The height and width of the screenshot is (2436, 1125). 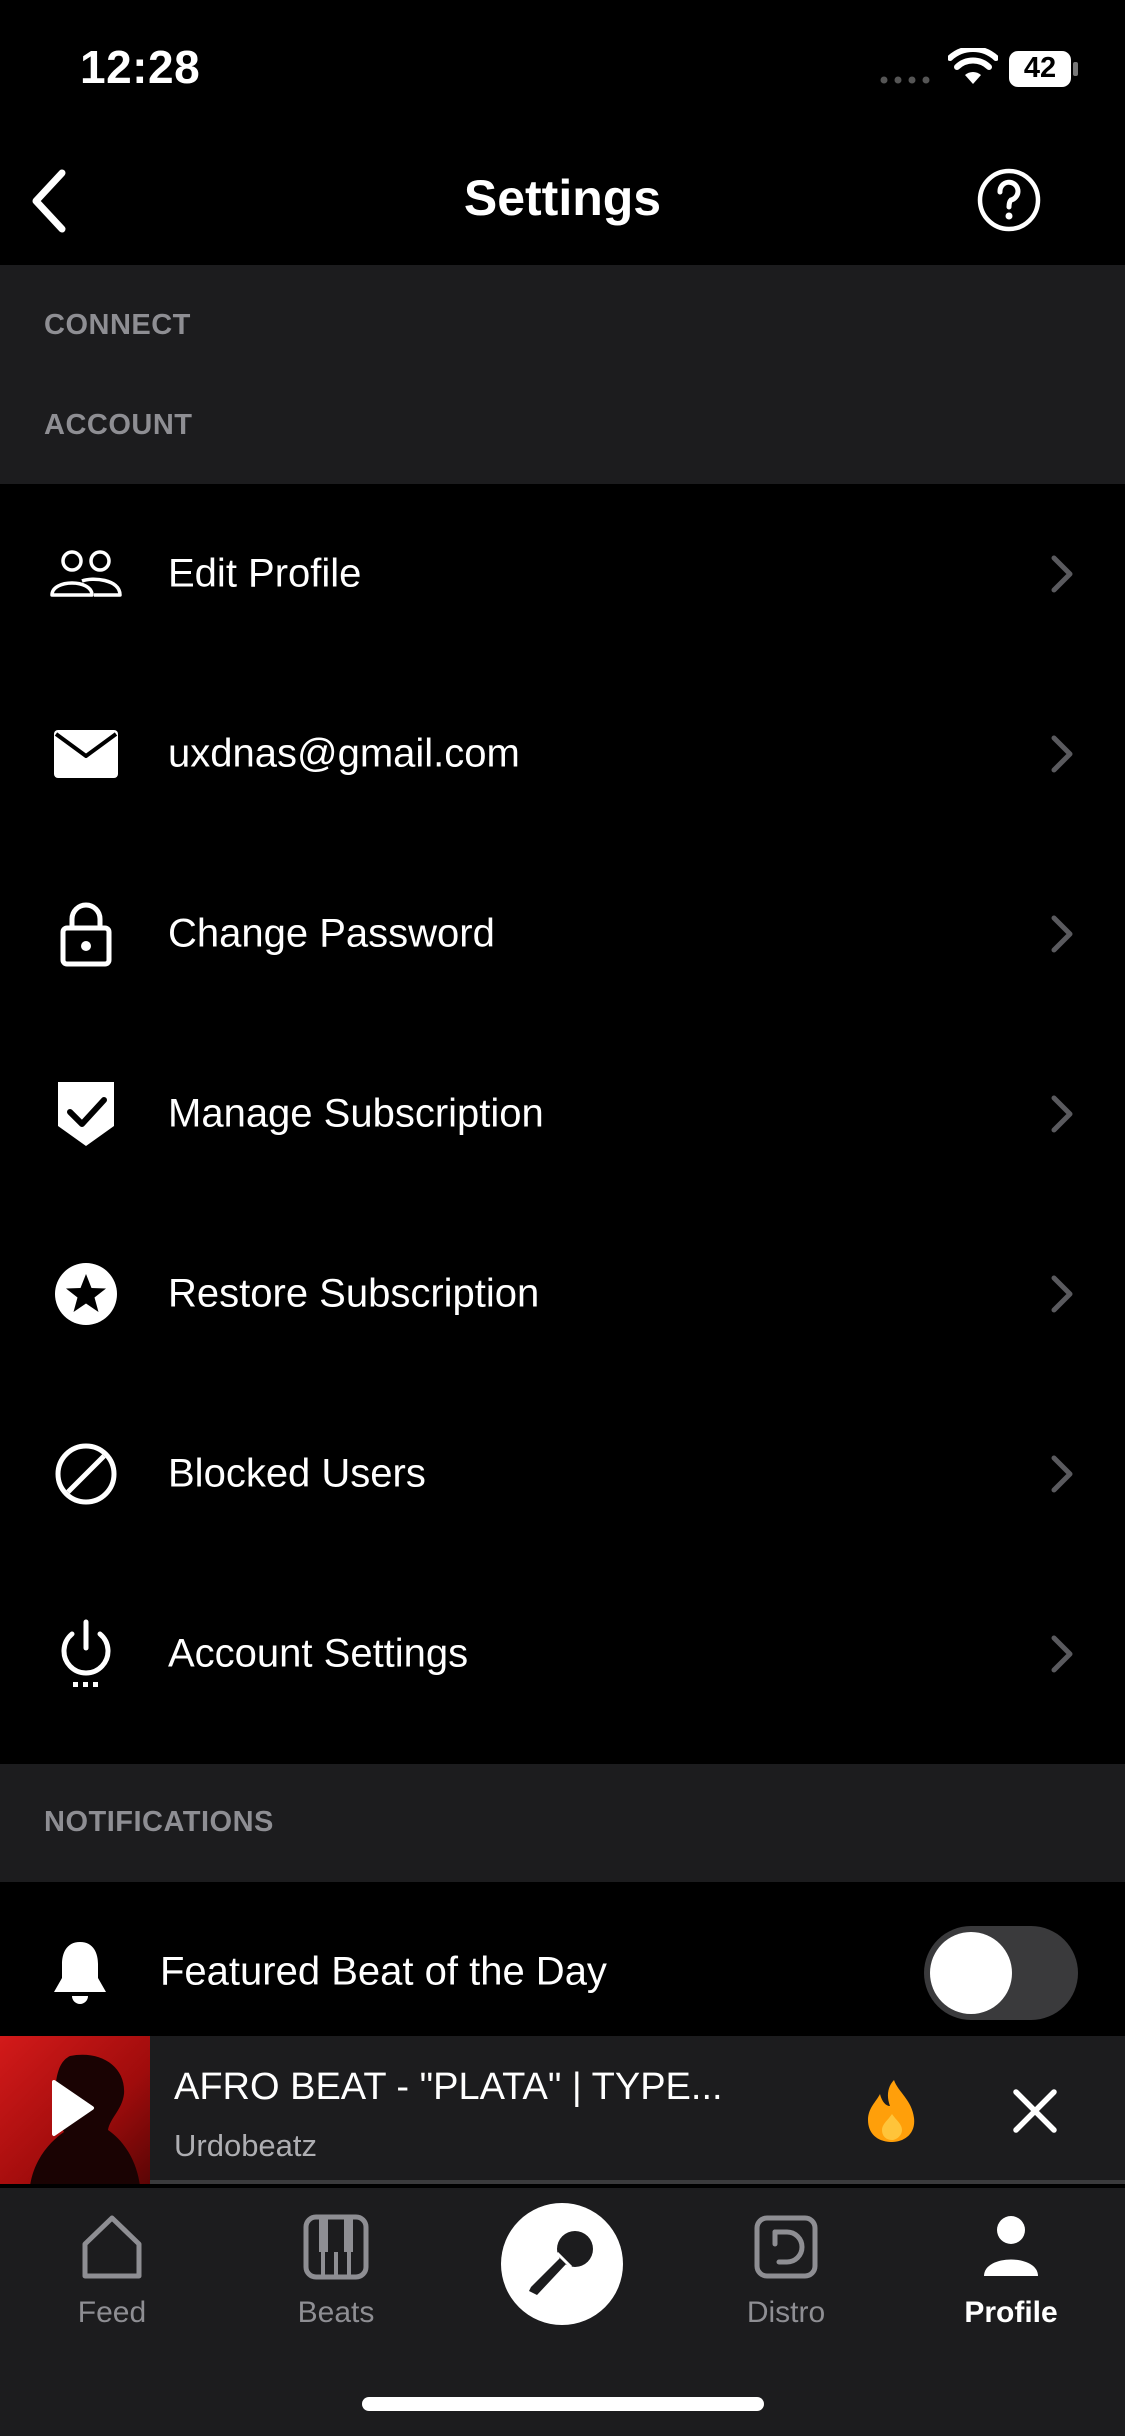 What do you see at coordinates (336, 2312) in the screenshot?
I see `tab-label: Beats` at bounding box center [336, 2312].